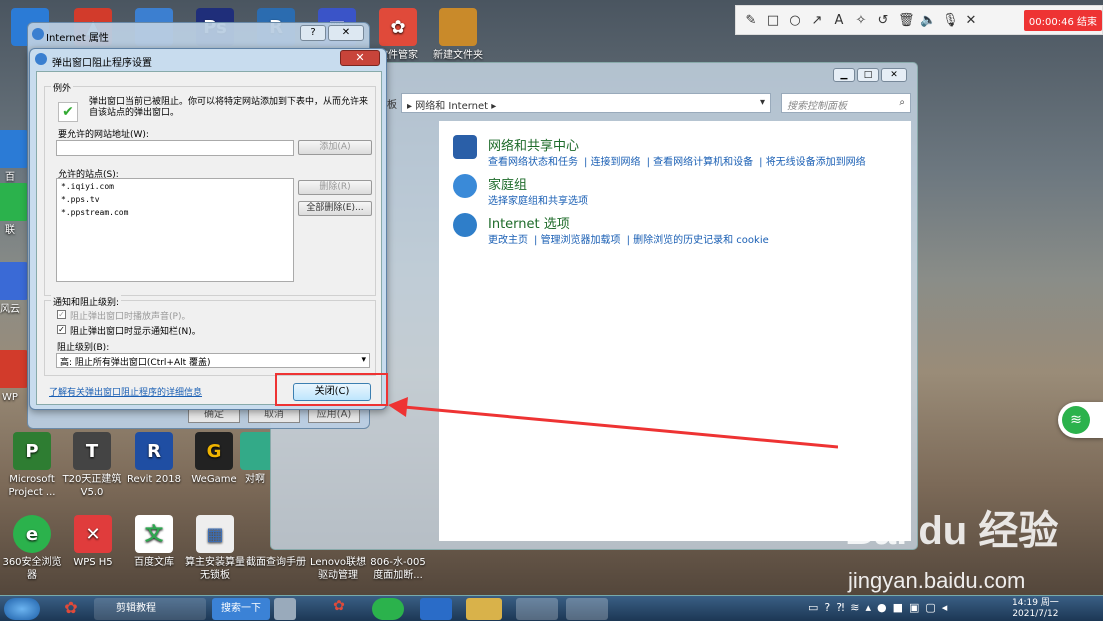  Describe the element at coordinates (62, 87) in the screenshot. I see `group-label: 例外` at that location.